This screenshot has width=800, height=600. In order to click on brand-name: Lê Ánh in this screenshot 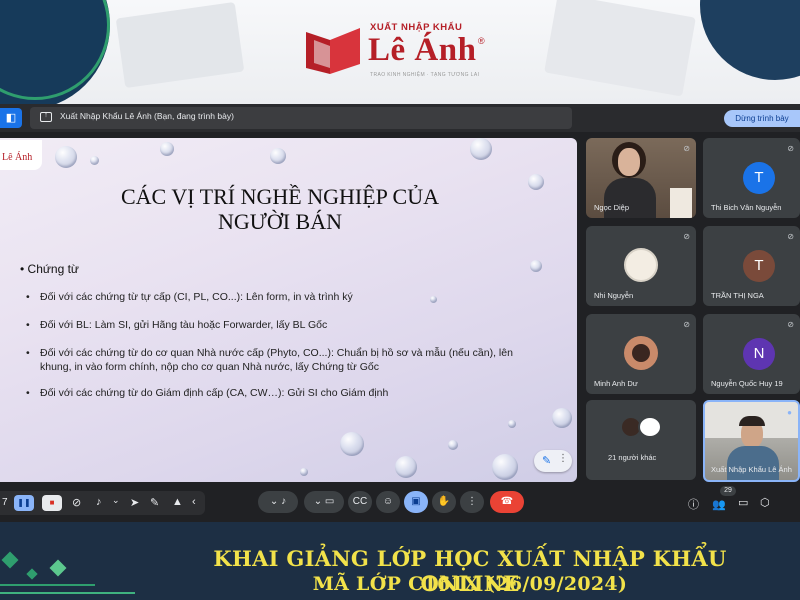, I will do `click(422, 50)`.